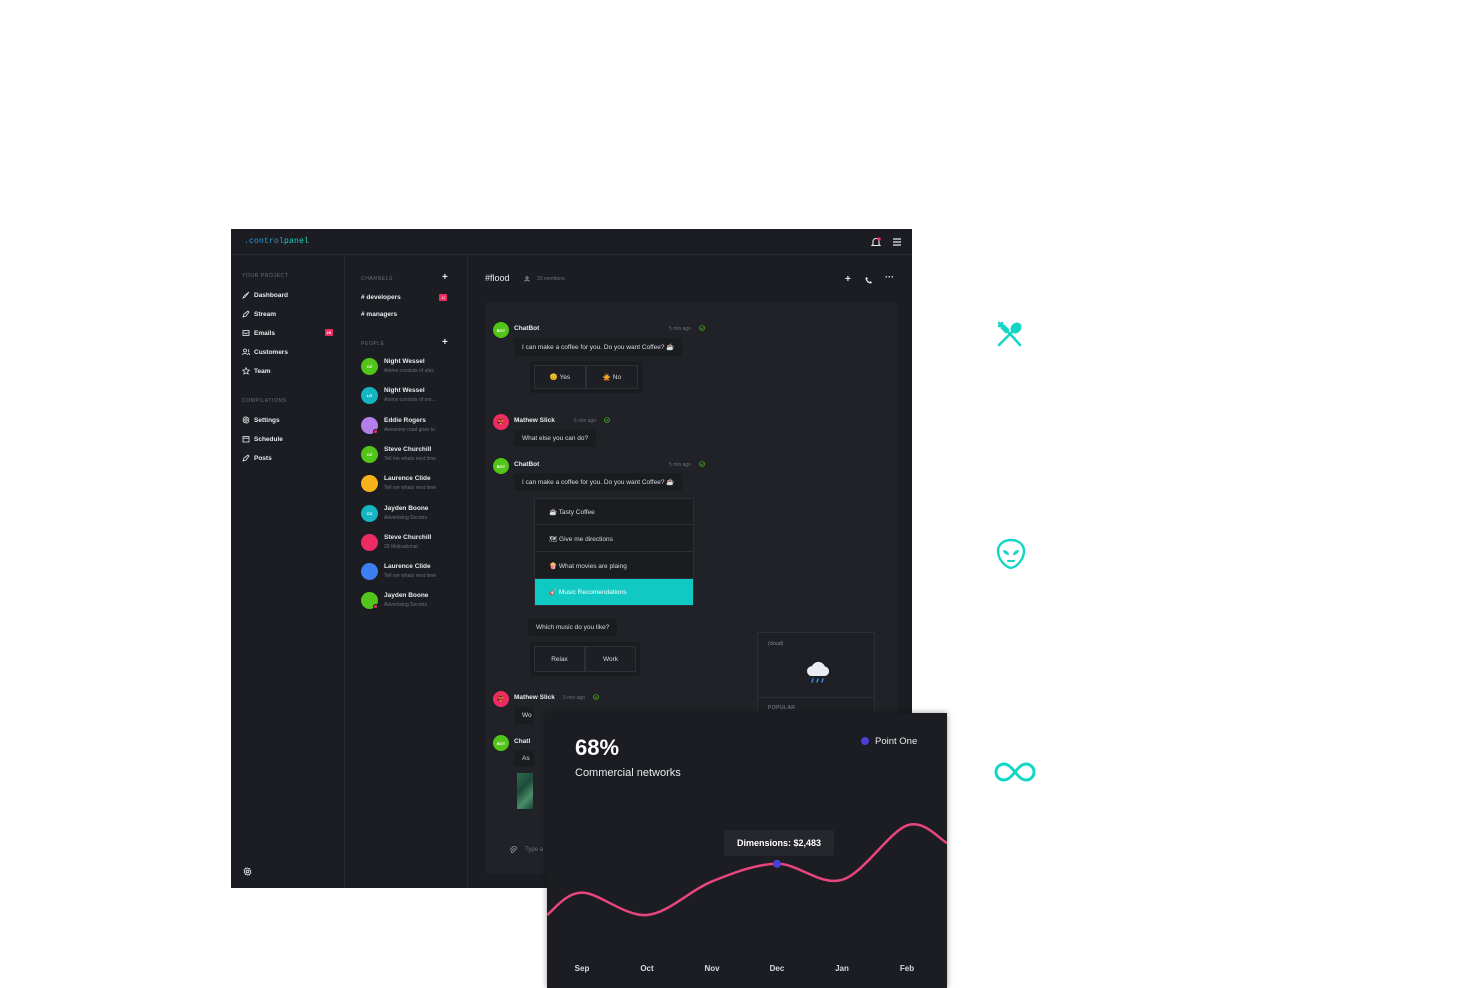 The image size is (1479, 988). Describe the element at coordinates (369, 396) in the screenshot. I see `avatar: LG` at that location.